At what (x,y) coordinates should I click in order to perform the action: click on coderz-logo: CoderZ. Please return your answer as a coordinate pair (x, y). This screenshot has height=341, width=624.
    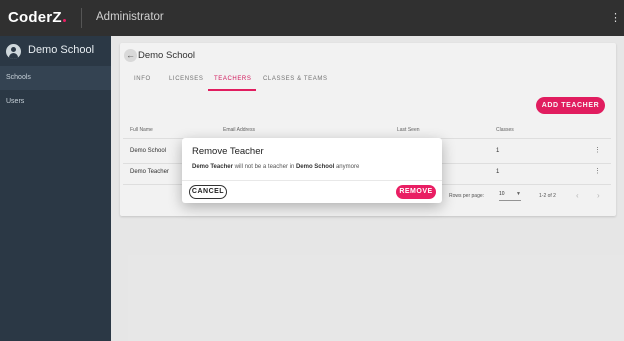
    Looking at the image, I should click on (37, 17).